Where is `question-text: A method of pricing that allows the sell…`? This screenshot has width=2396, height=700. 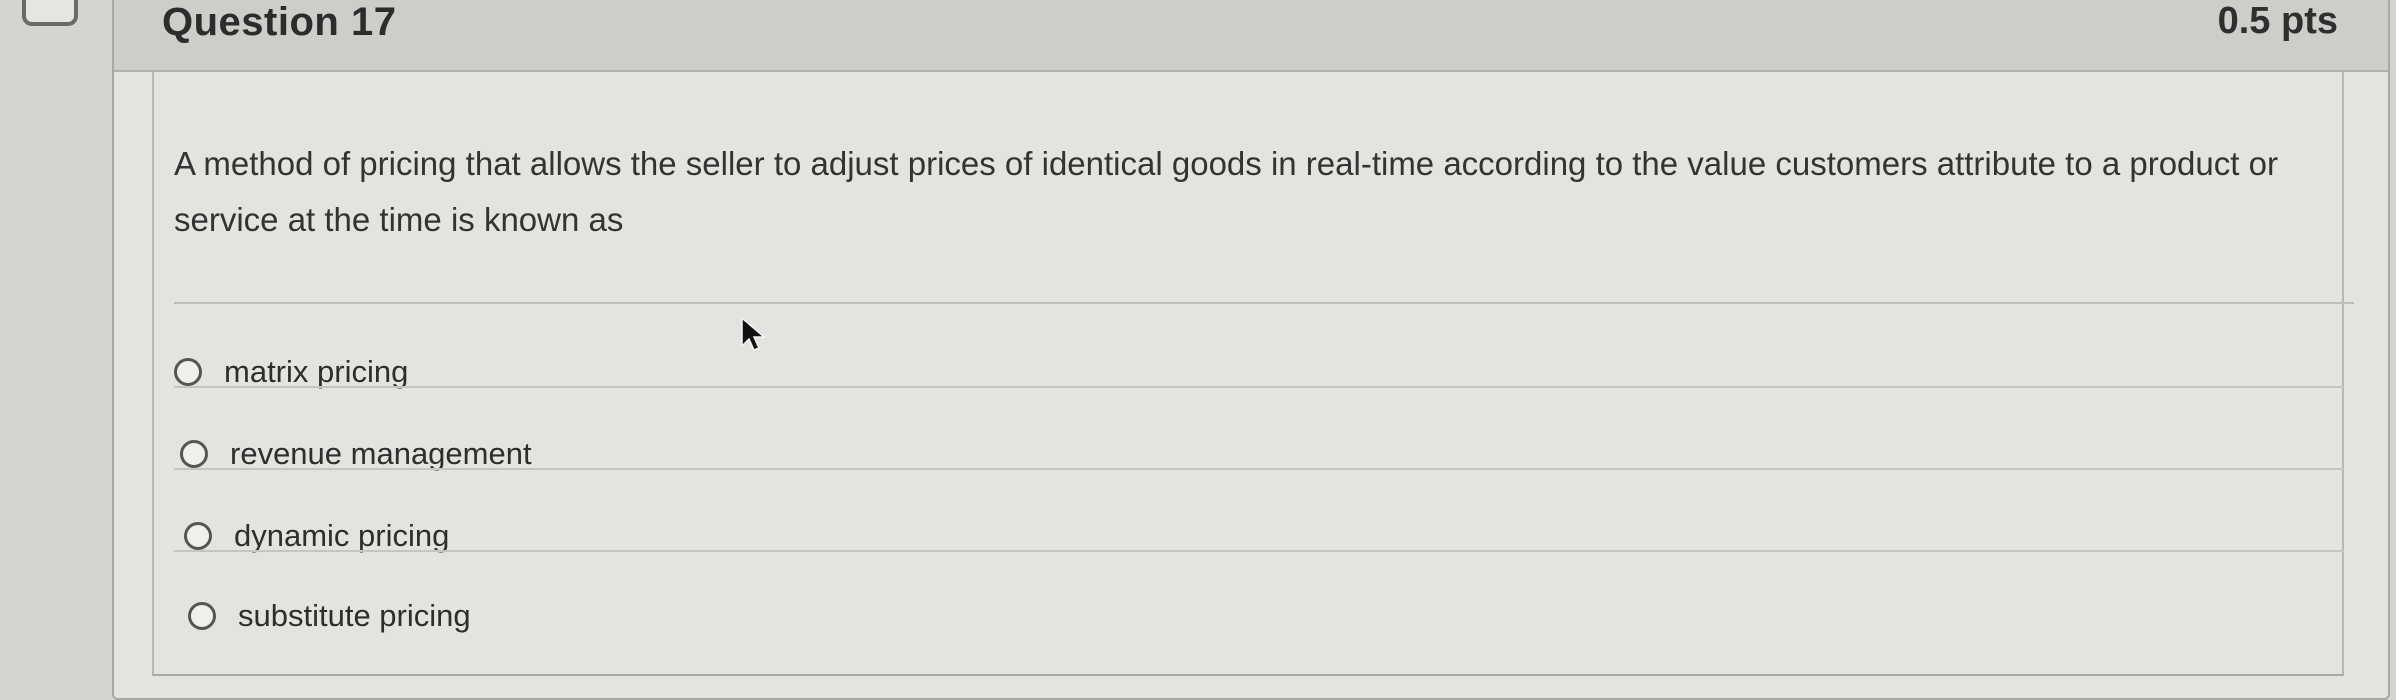 question-text: A method of pricing that allows the sell… is located at coordinates (1226, 191).